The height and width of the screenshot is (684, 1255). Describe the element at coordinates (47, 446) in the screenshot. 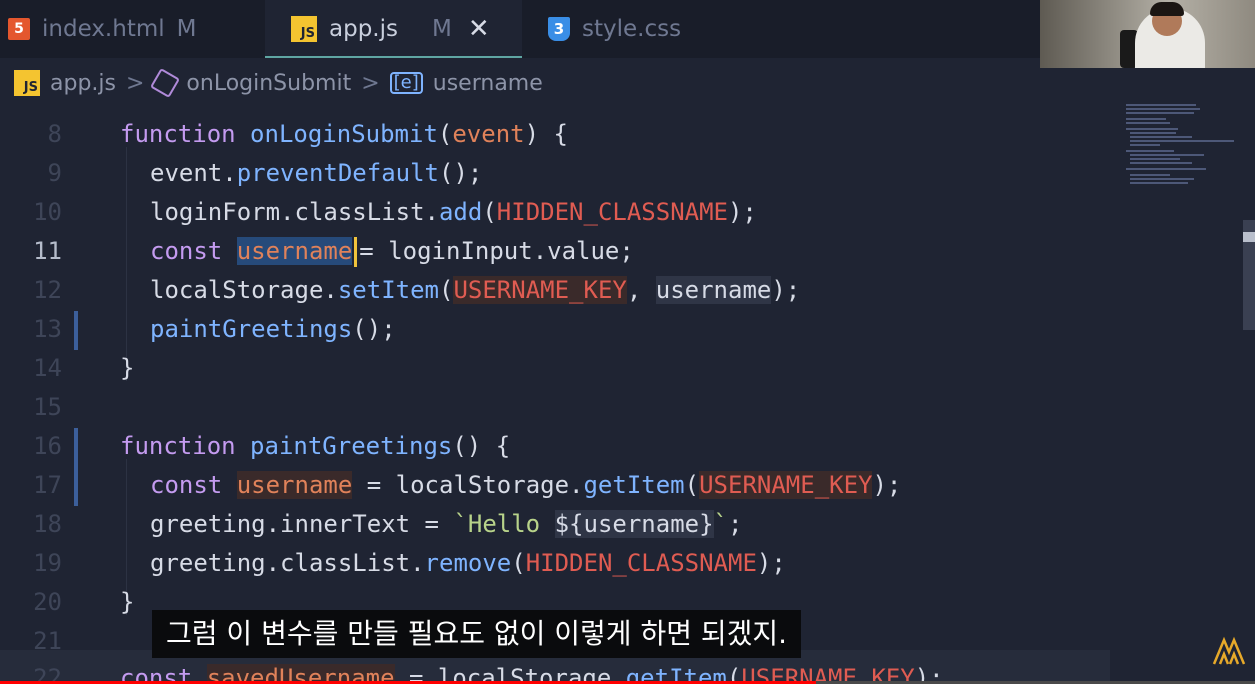

I see `line-number: 16` at that location.